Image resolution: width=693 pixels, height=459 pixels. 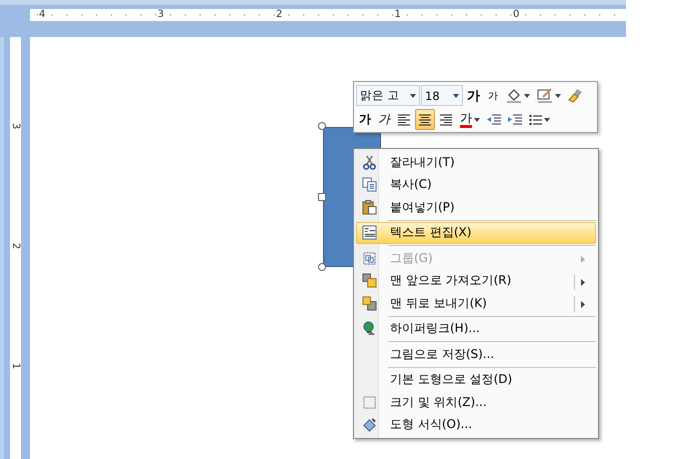 What do you see at coordinates (476, 185) in the screenshot?
I see `menu-item: 복사(C)` at bounding box center [476, 185].